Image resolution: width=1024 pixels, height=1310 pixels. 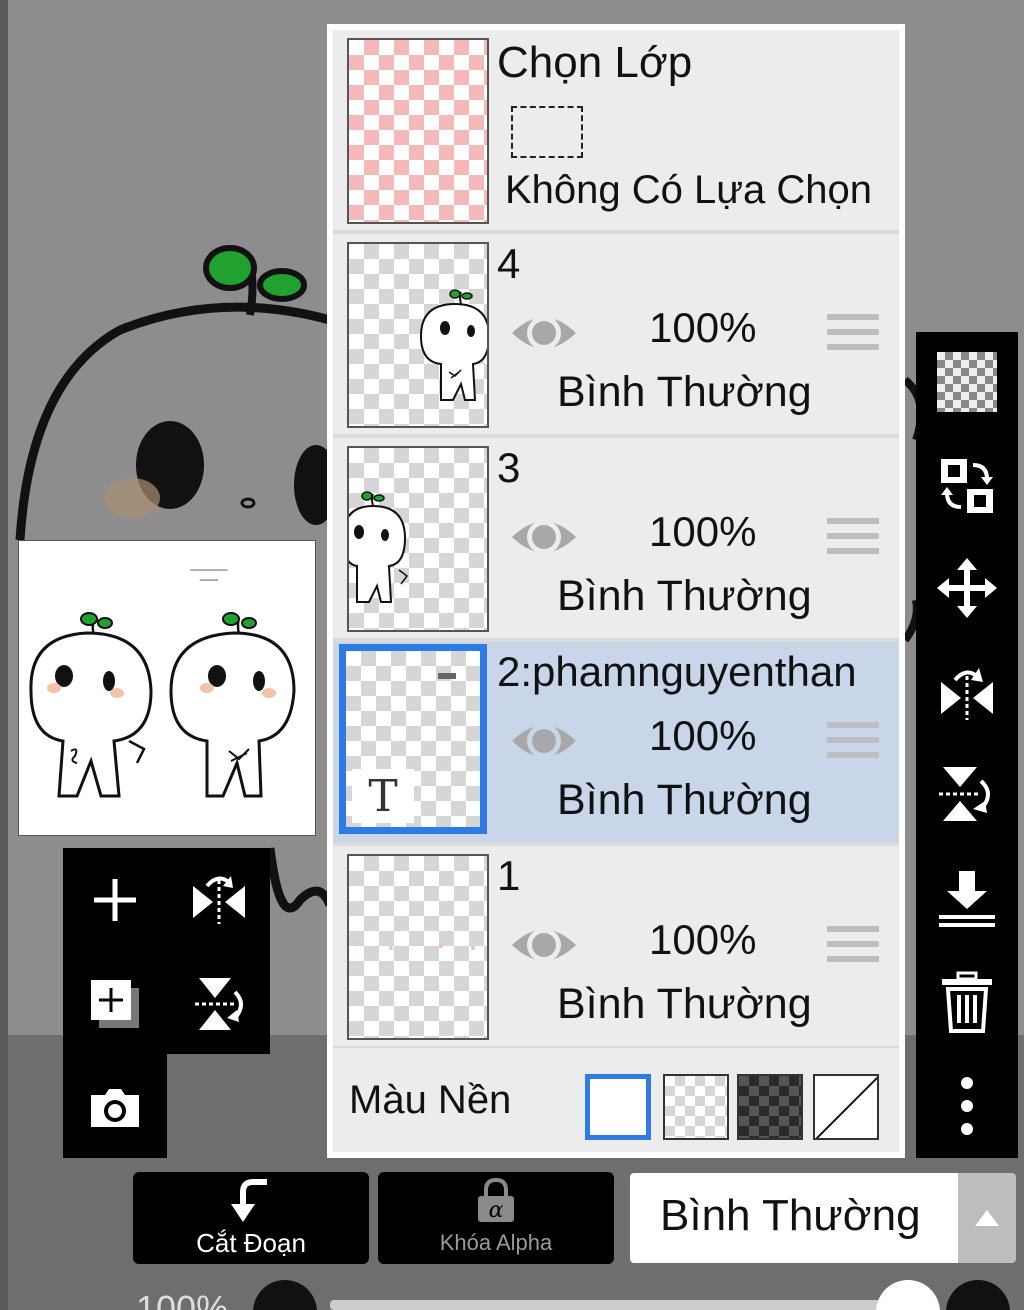 I want to click on blend-mode-select: Bình Thường, so click(x=794, y=1218).